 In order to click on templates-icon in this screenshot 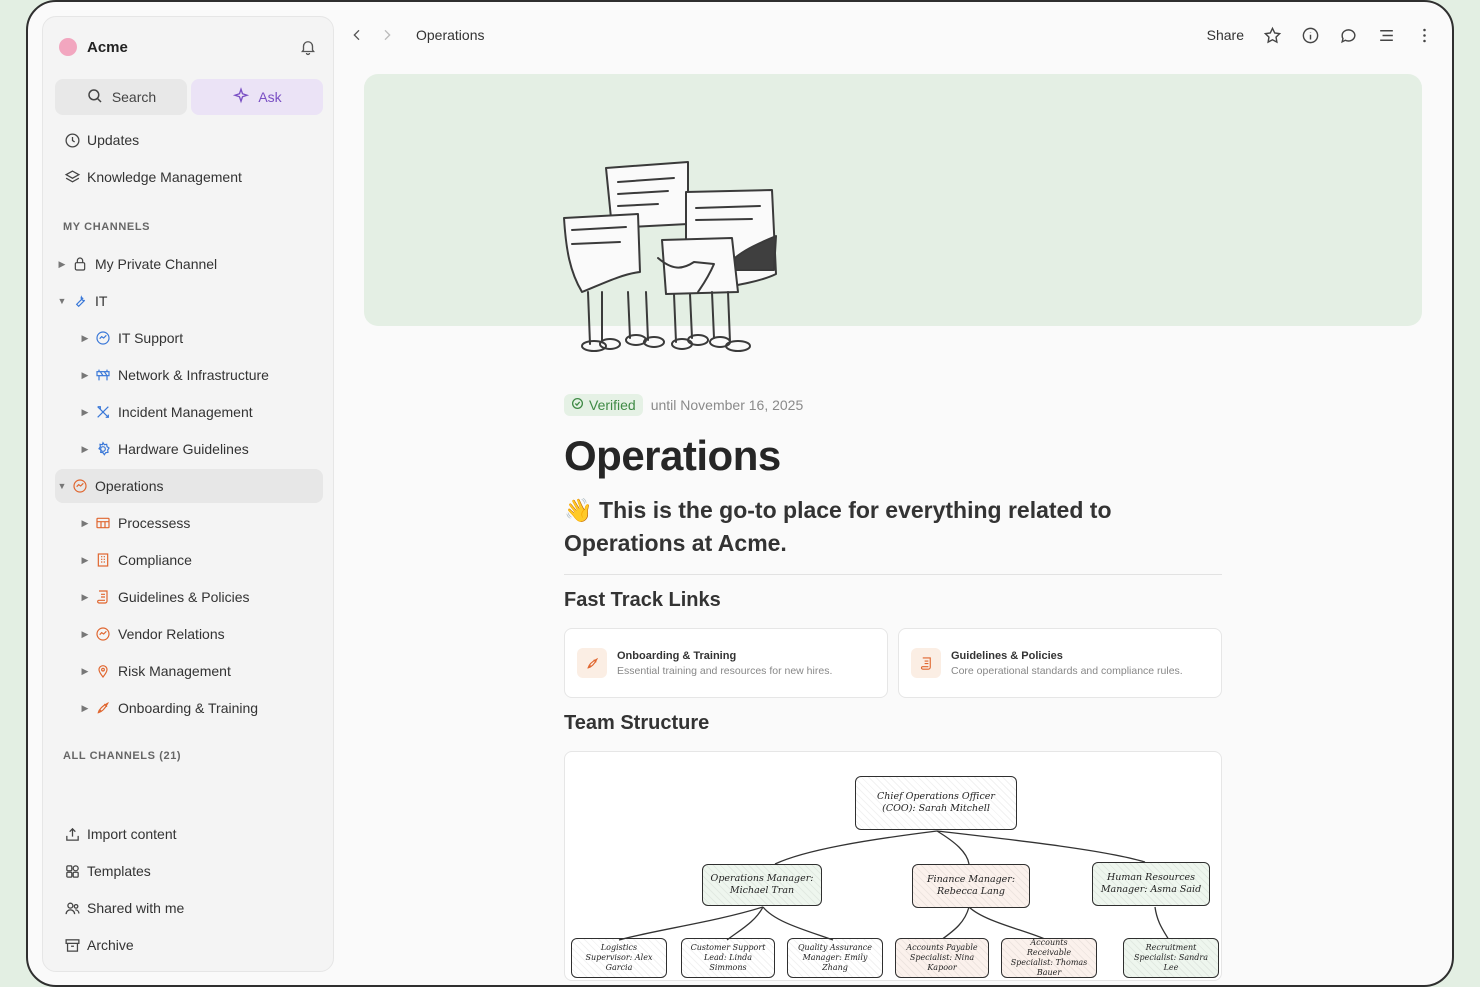, I will do `click(72, 871)`.